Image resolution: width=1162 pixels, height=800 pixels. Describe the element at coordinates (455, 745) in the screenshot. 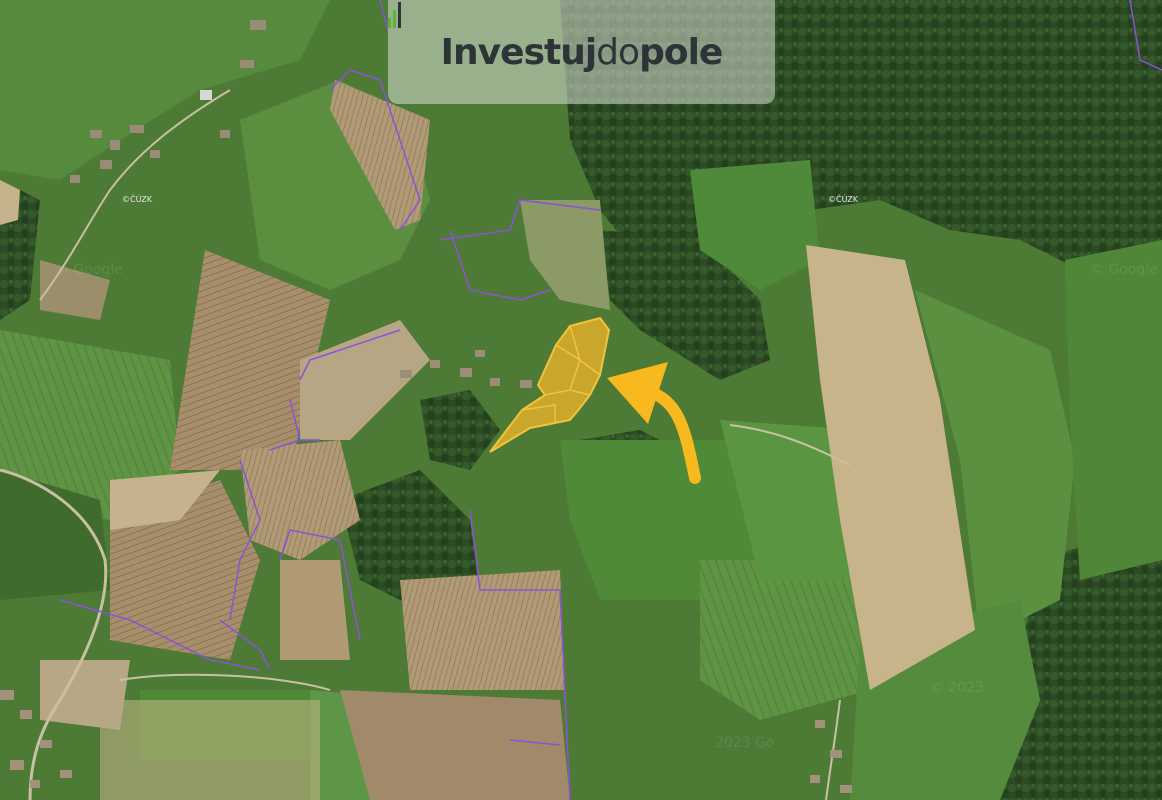

I see `field-brown-south` at that location.